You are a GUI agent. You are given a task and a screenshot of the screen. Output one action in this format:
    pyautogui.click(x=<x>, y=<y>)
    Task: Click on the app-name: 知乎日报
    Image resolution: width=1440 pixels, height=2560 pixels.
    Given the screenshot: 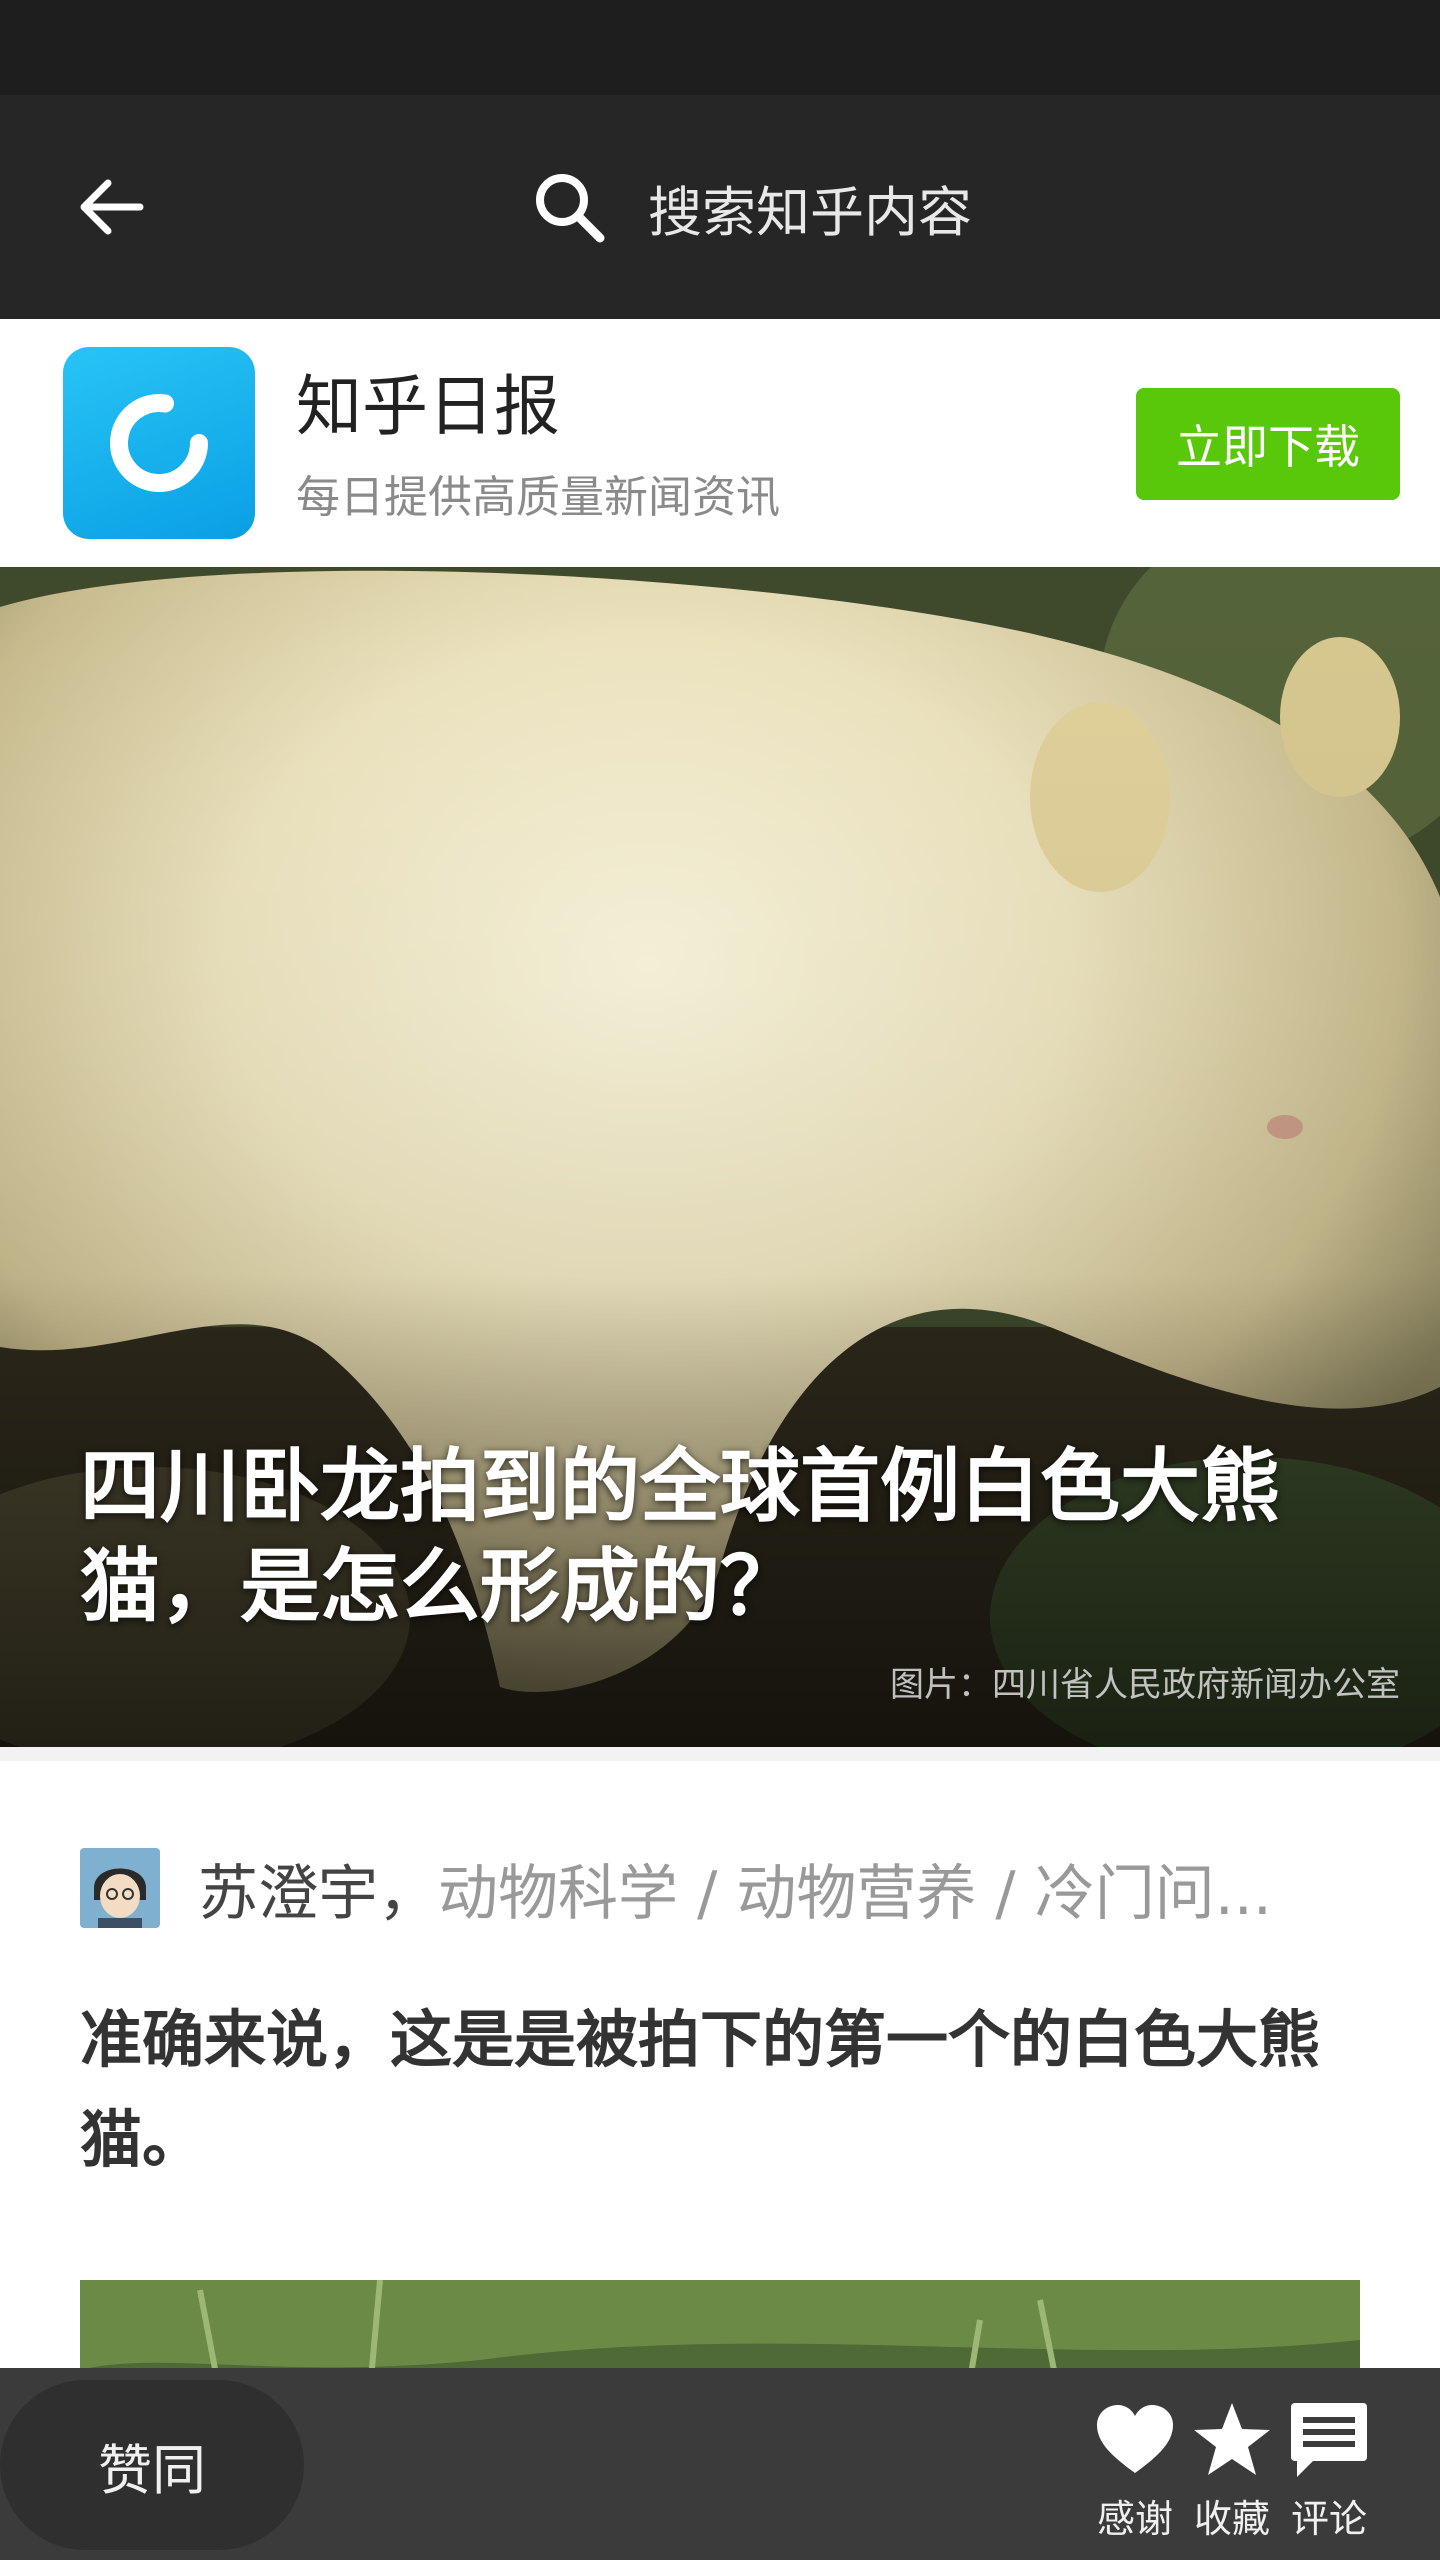 What is the action you would take?
    pyautogui.click(x=428, y=406)
    